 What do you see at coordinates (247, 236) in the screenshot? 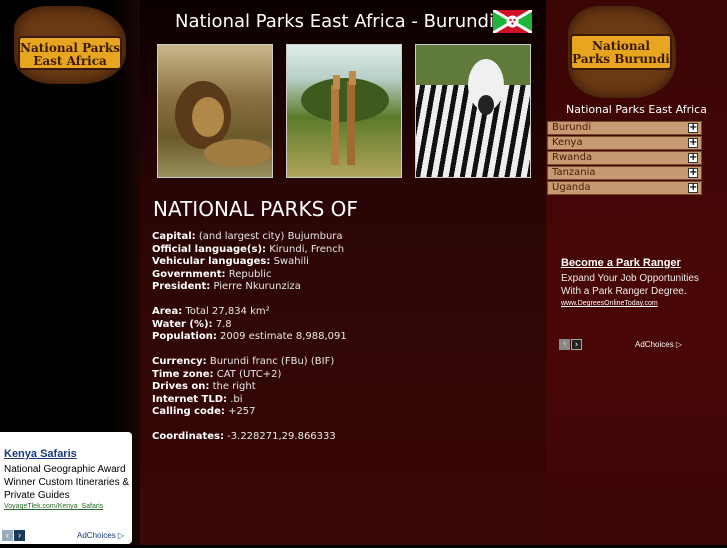
I see `fact-capital: Capital: (and largest city) Bujumbura` at bounding box center [247, 236].